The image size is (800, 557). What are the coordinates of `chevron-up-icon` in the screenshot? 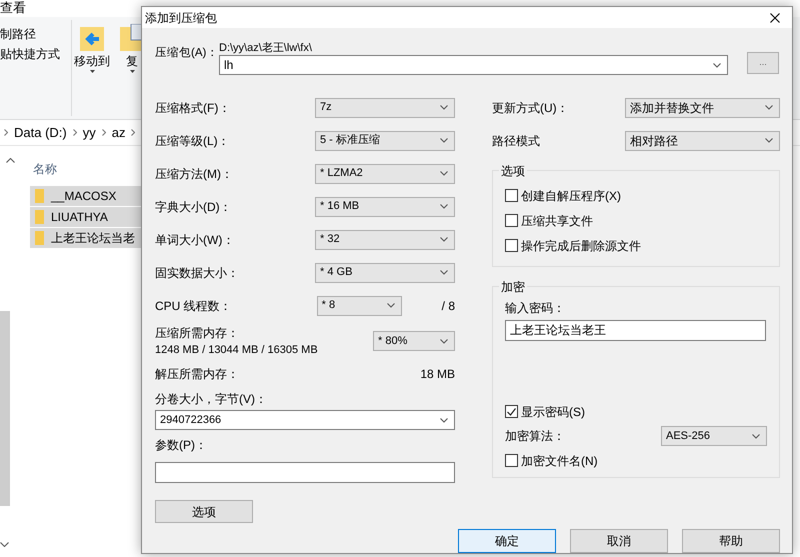 It's located at (10, 160).